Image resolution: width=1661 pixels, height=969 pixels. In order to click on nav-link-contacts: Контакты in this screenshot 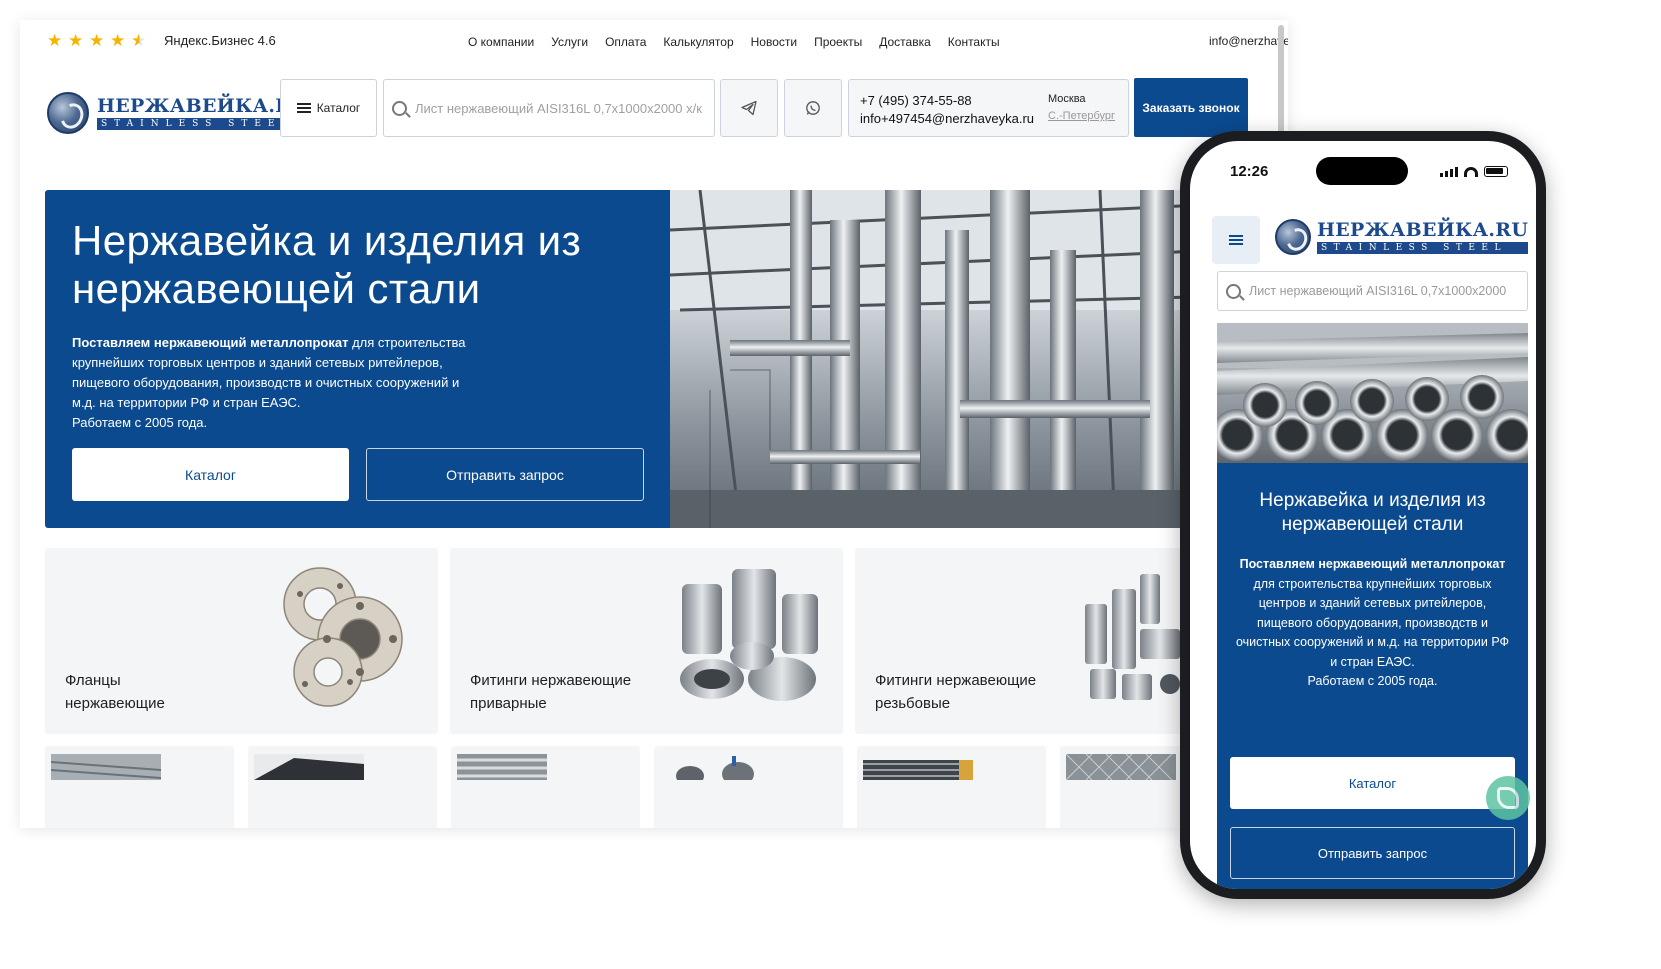, I will do `click(974, 42)`.